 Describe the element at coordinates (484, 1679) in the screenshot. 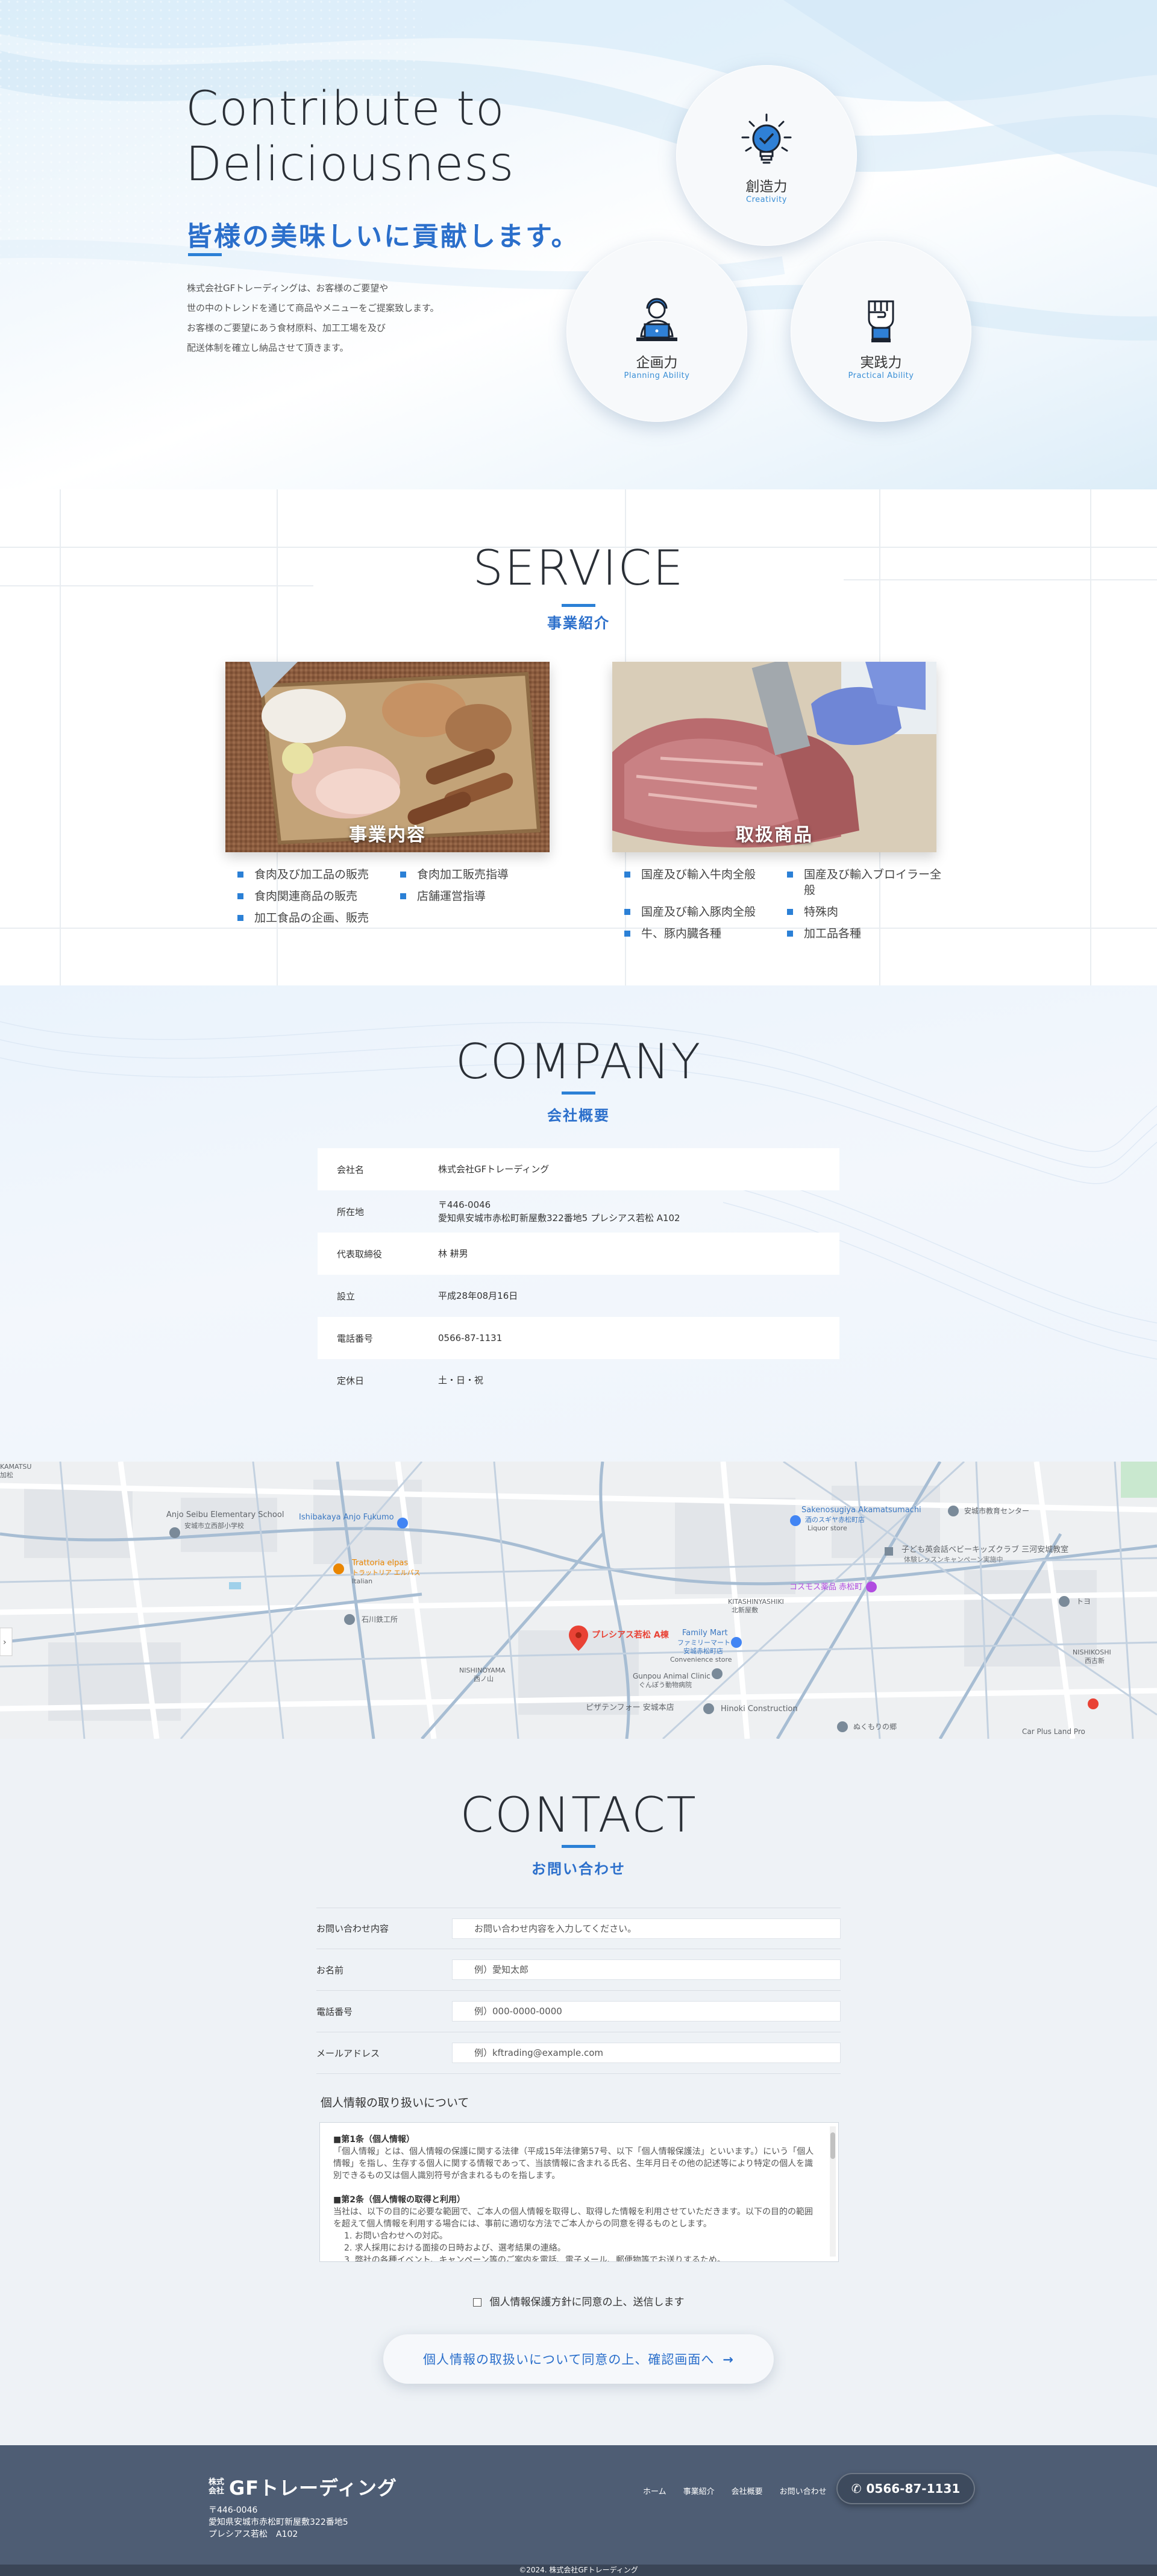

I see `svg-text: 西ノ山` at that location.